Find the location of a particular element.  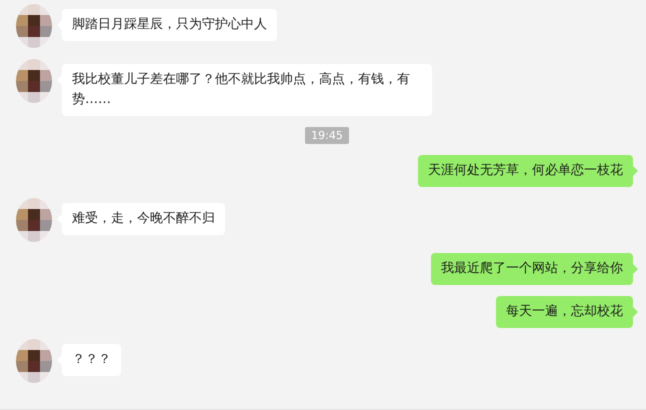

message-bubble: 脚踏日月踩星辰，只为守护心中人 is located at coordinates (169, 25).